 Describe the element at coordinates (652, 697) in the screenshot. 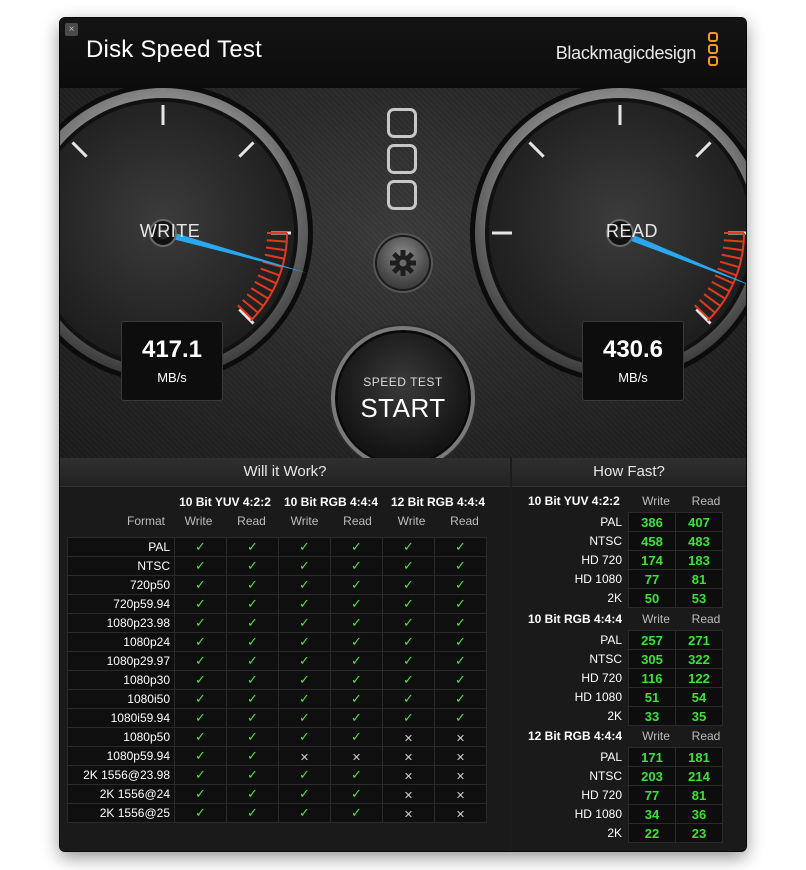

I see `write-fps-value: 51` at that location.